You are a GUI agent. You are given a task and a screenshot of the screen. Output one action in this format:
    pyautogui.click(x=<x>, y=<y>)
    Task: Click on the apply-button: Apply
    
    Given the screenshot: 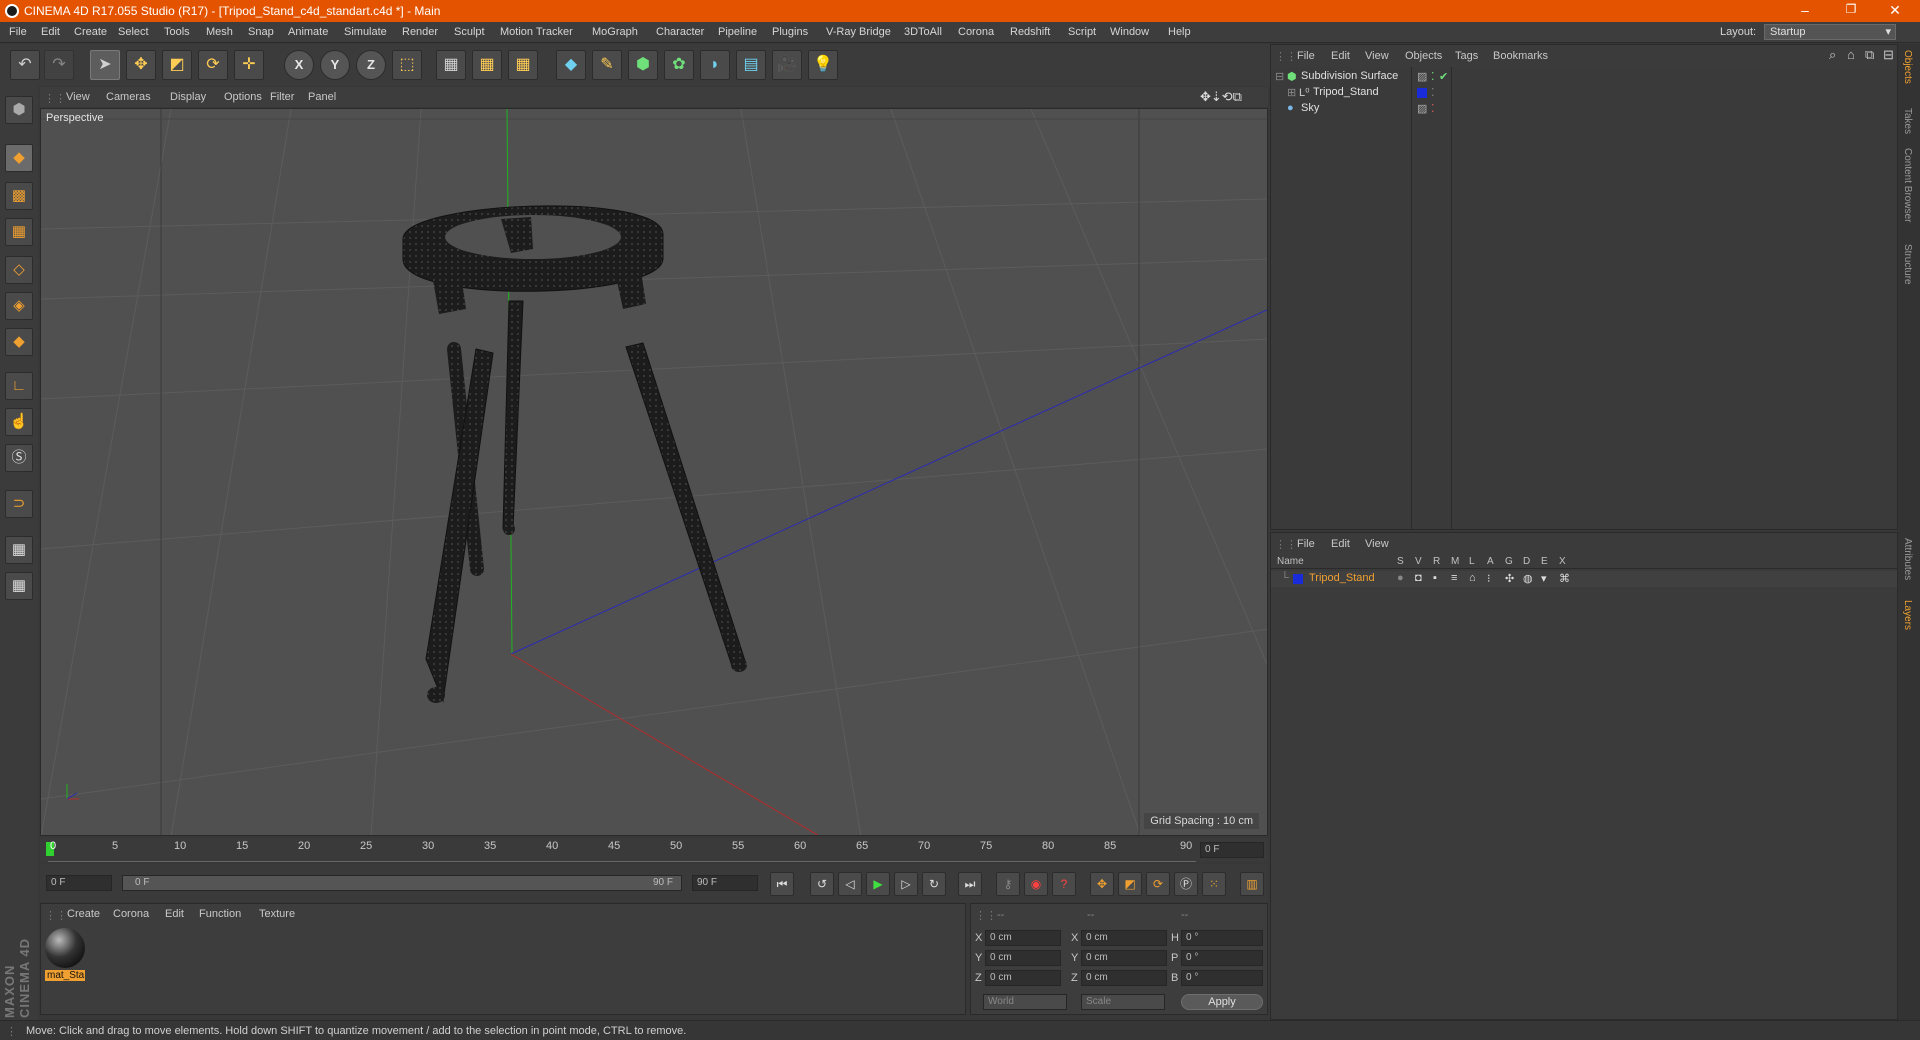 What is the action you would take?
    pyautogui.click(x=1222, y=1002)
    